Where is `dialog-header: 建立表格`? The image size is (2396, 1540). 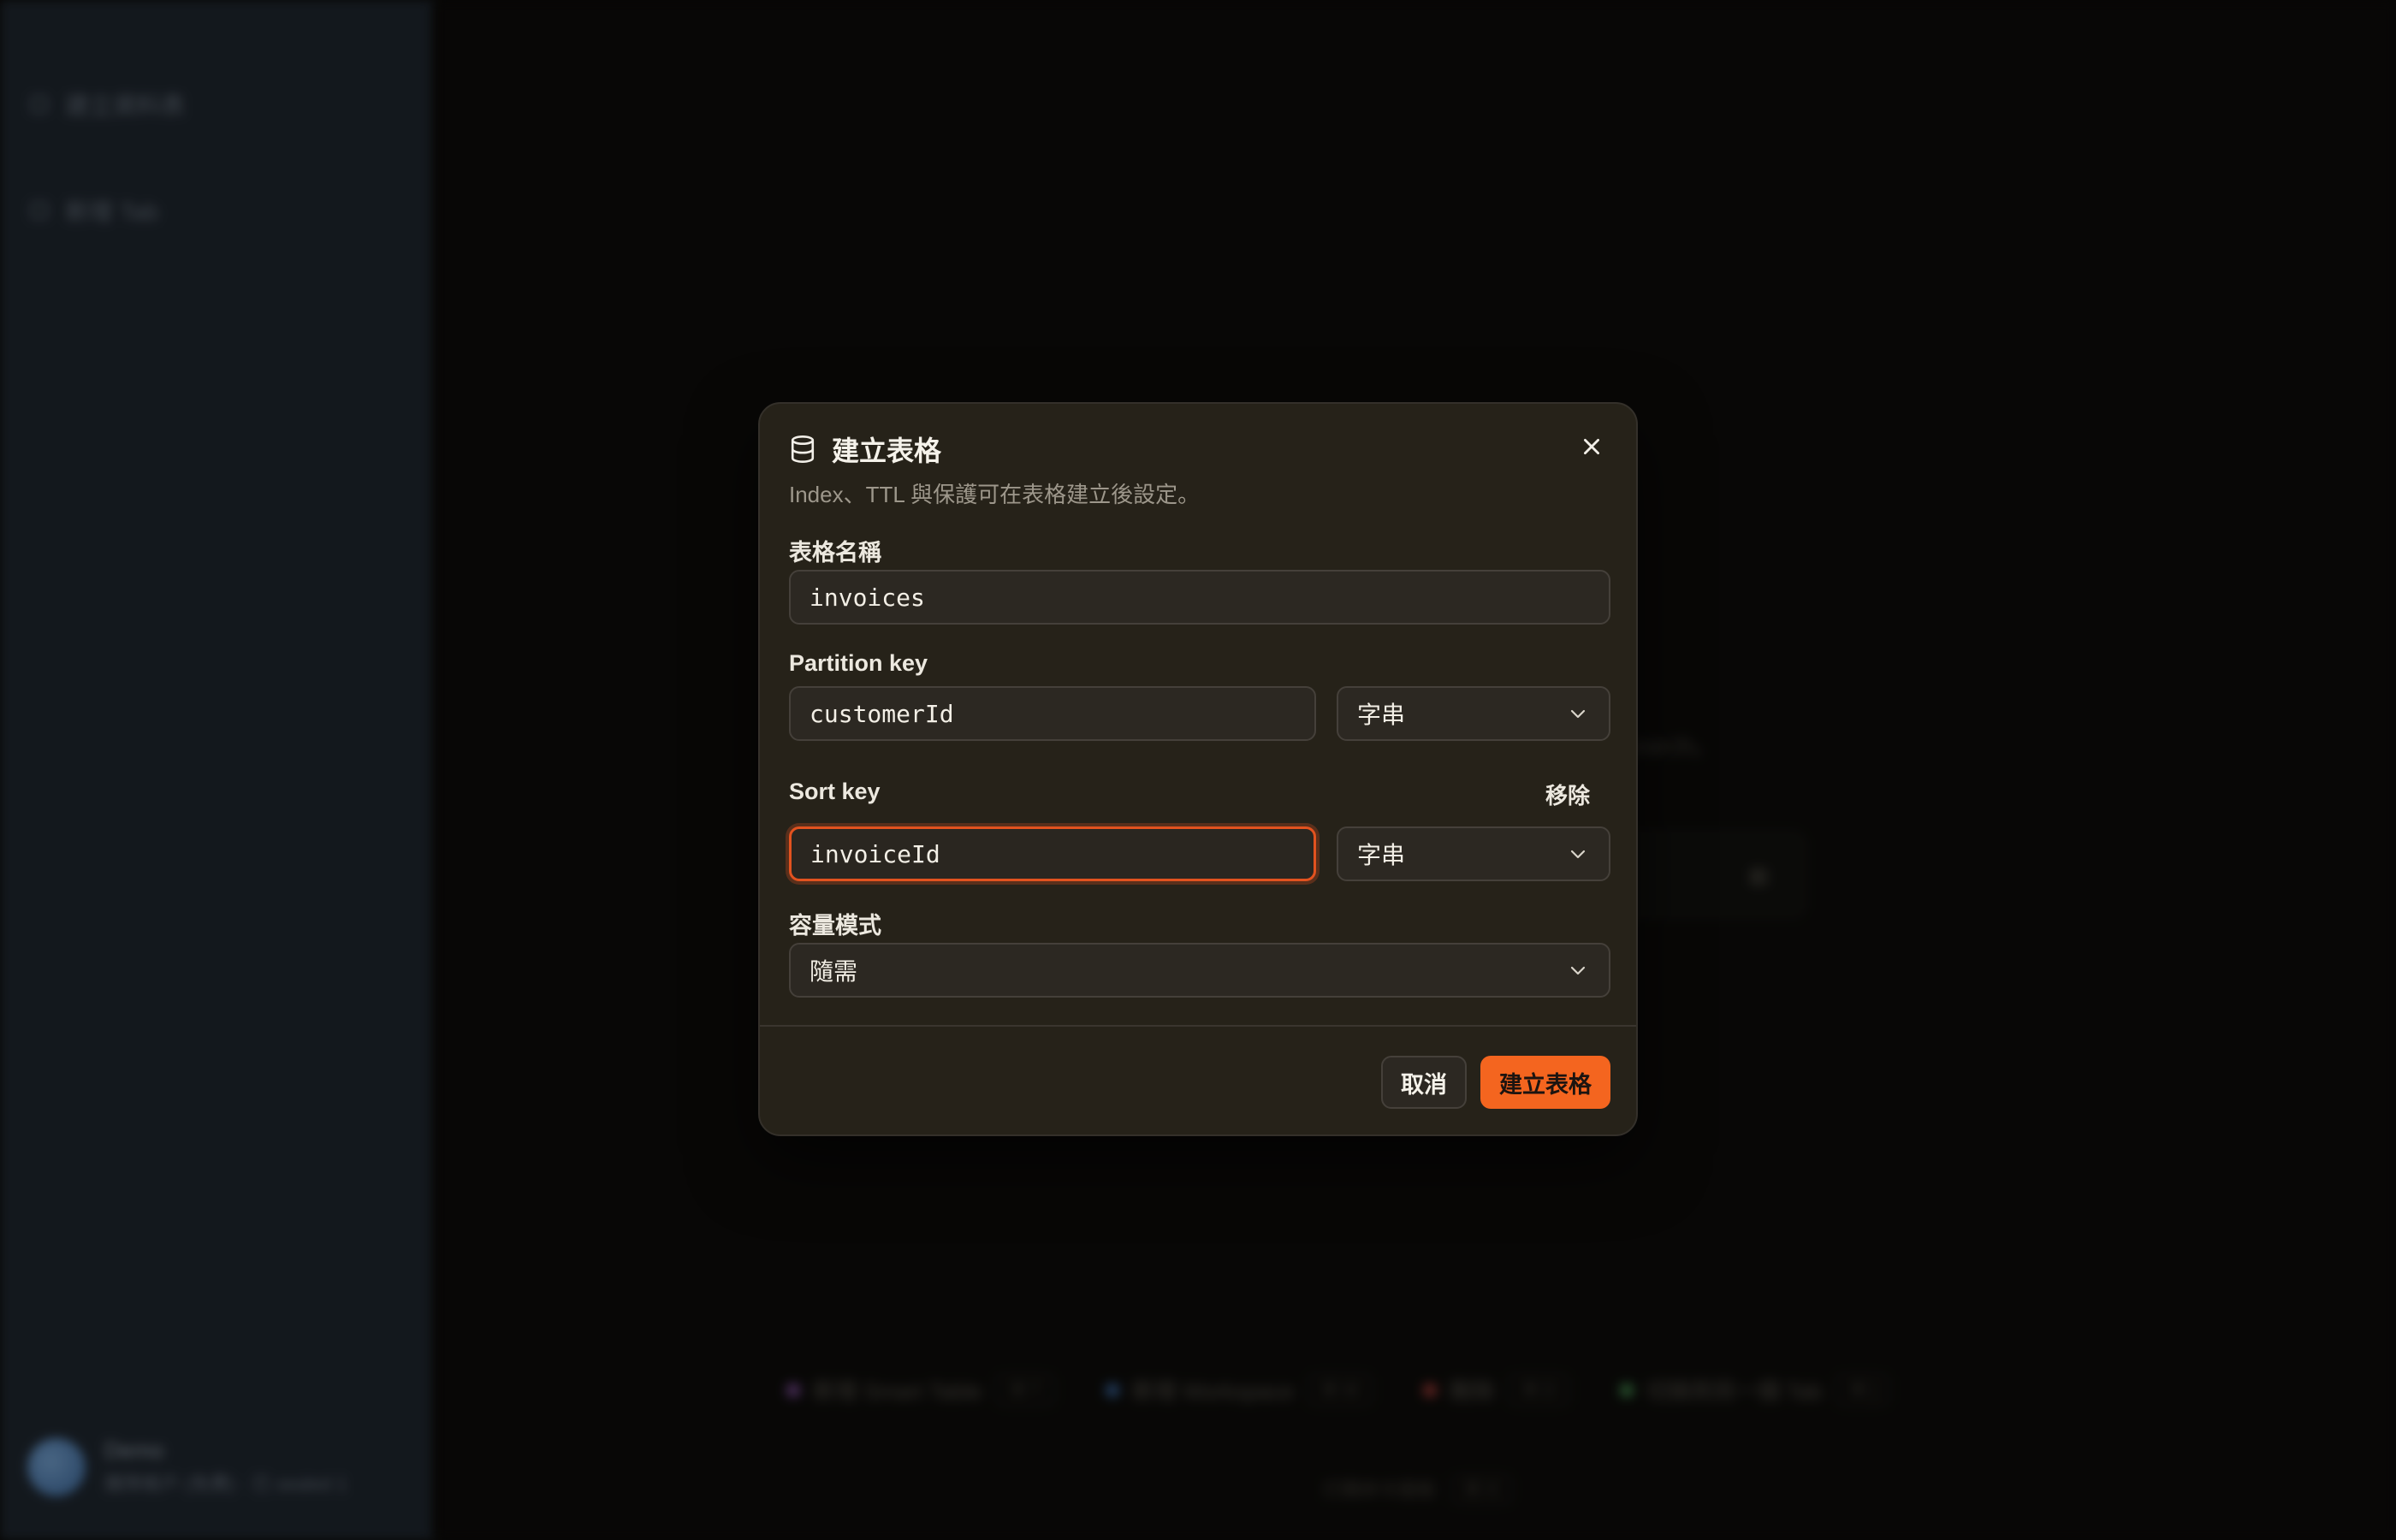 dialog-header: 建立表格 is located at coordinates (865, 449).